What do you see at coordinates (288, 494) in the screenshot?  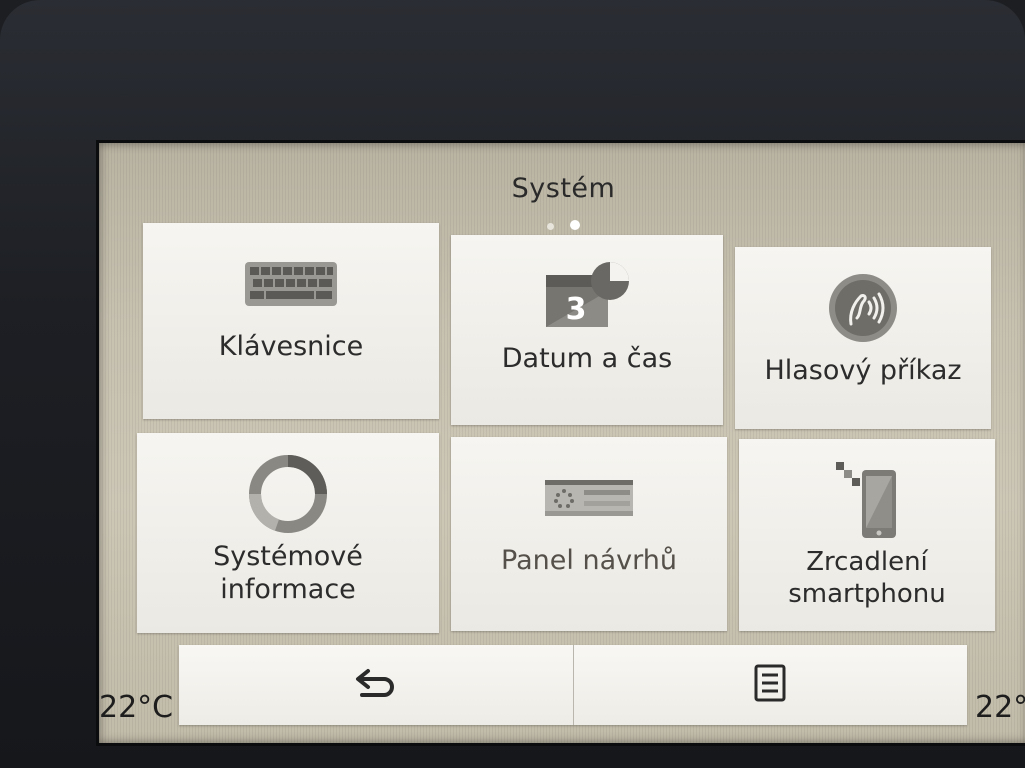 I see `system-info-icon` at bounding box center [288, 494].